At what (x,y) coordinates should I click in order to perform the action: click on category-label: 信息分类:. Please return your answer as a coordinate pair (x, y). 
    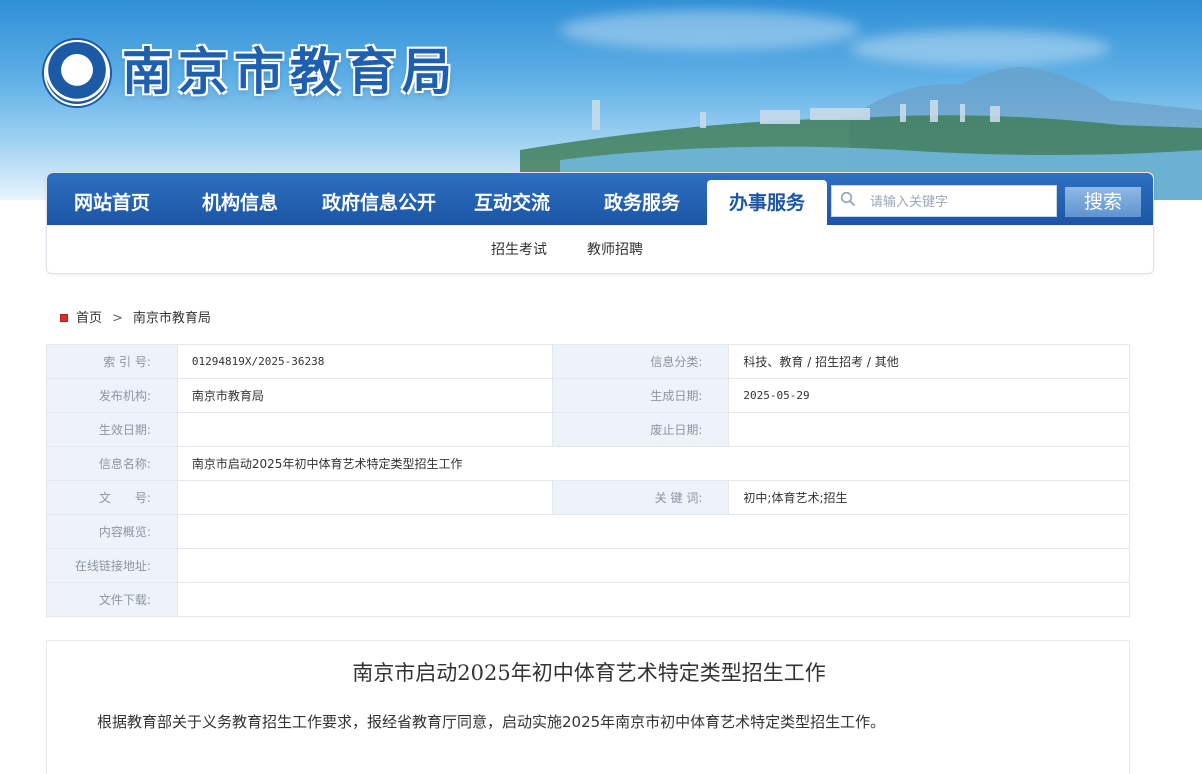
    Looking at the image, I should click on (640, 361).